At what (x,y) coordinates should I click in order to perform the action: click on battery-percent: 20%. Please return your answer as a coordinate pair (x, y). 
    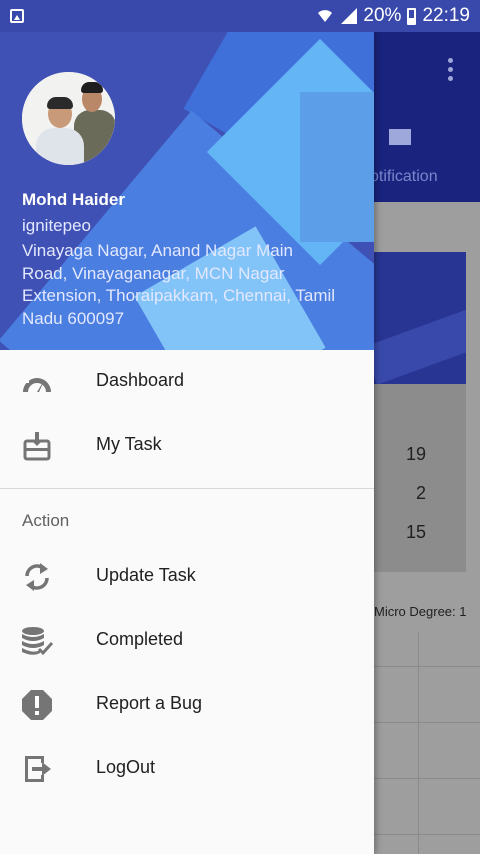
    Looking at the image, I should click on (382, 15).